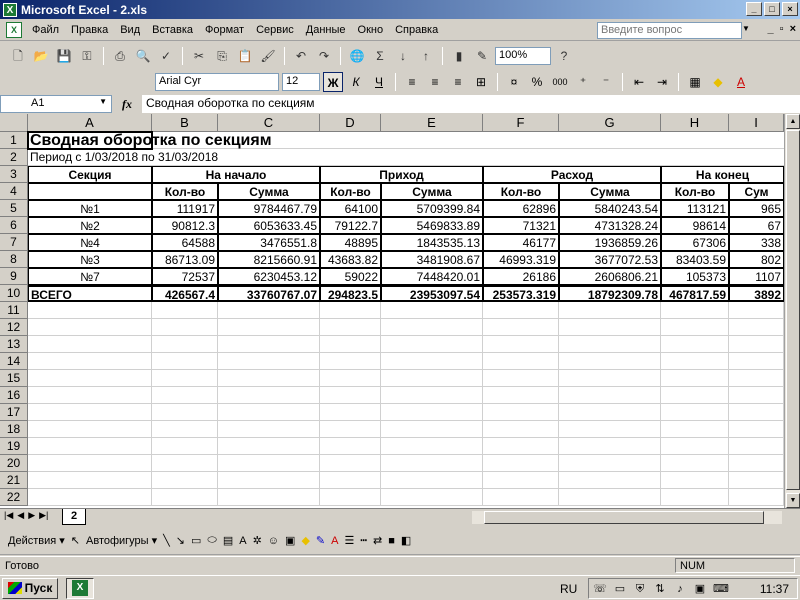 The image size is (800, 600). Describe the element at coordinates (572, 174) in the screenshot. I see `cell: Расход` at that location.